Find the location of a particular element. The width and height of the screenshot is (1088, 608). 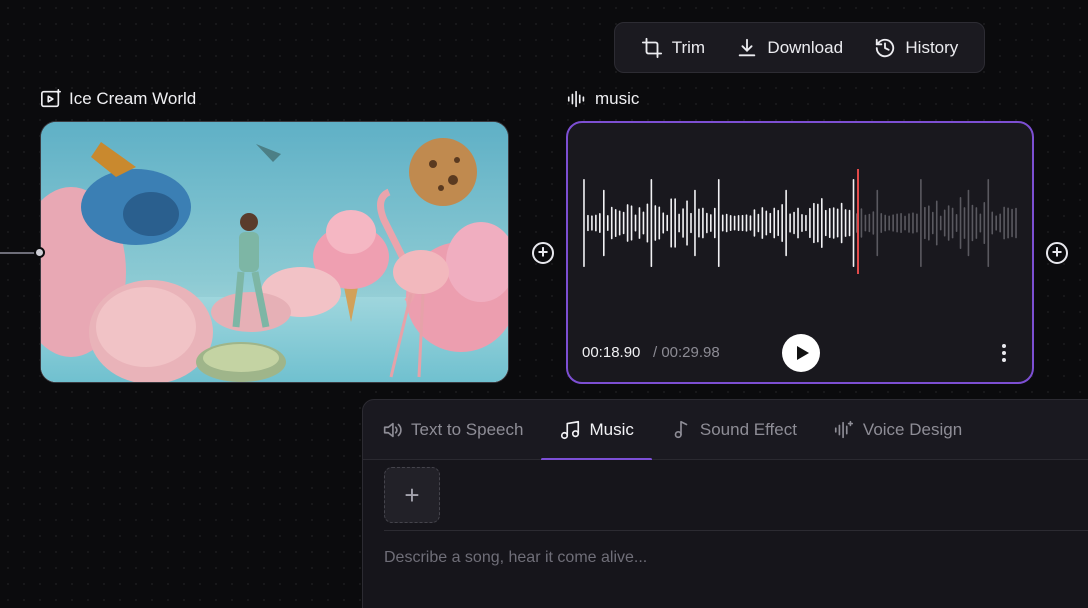

voice-design-icon is located at coordinates (843, 429).